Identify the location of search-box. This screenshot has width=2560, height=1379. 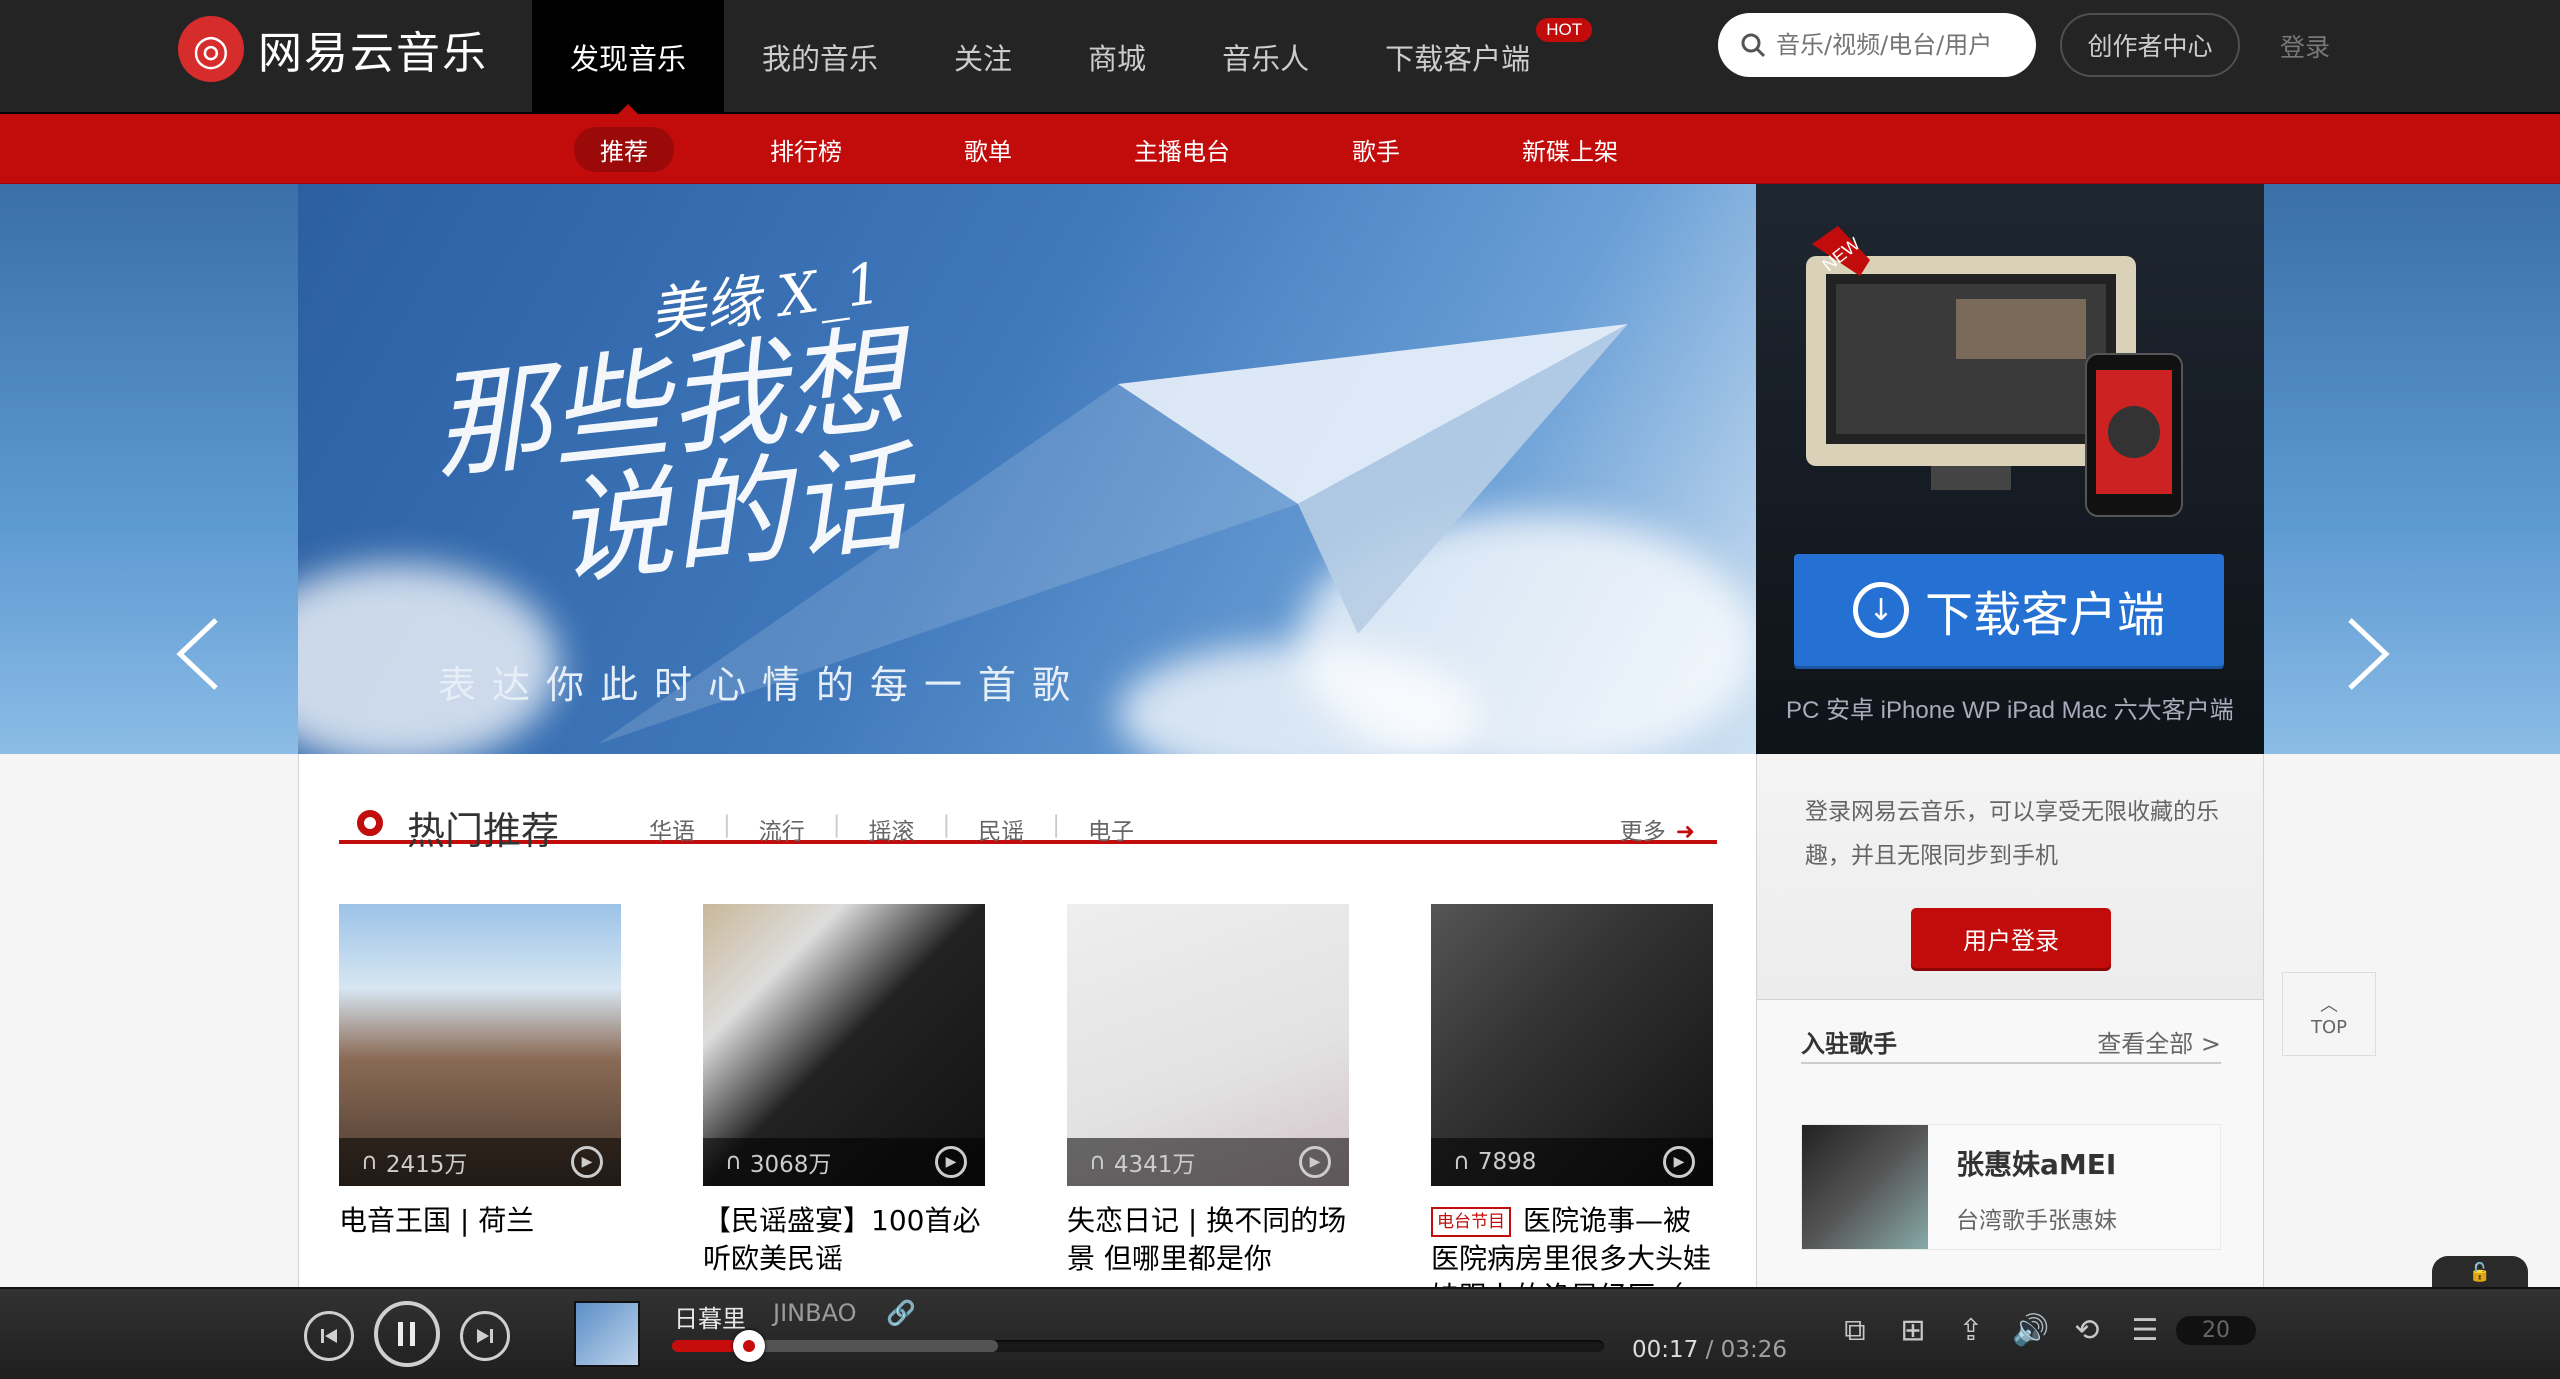
(1877, 45).